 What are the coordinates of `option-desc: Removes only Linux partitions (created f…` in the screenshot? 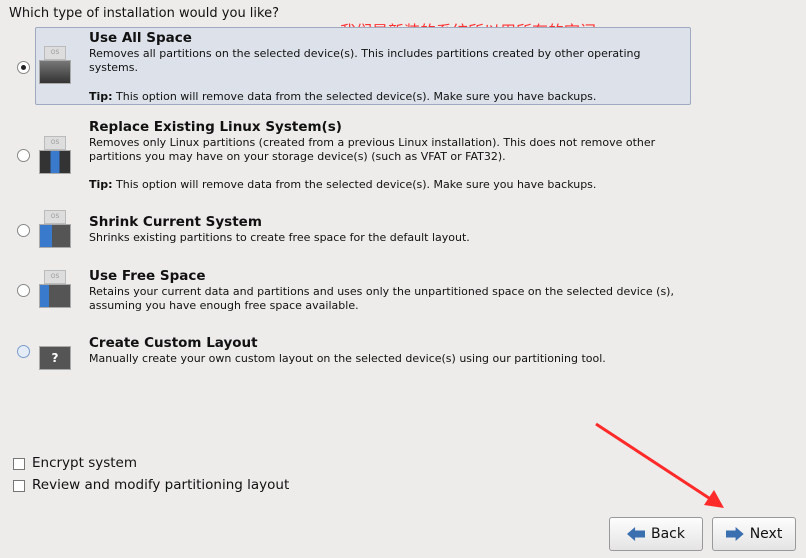 It's located at (372, 149).